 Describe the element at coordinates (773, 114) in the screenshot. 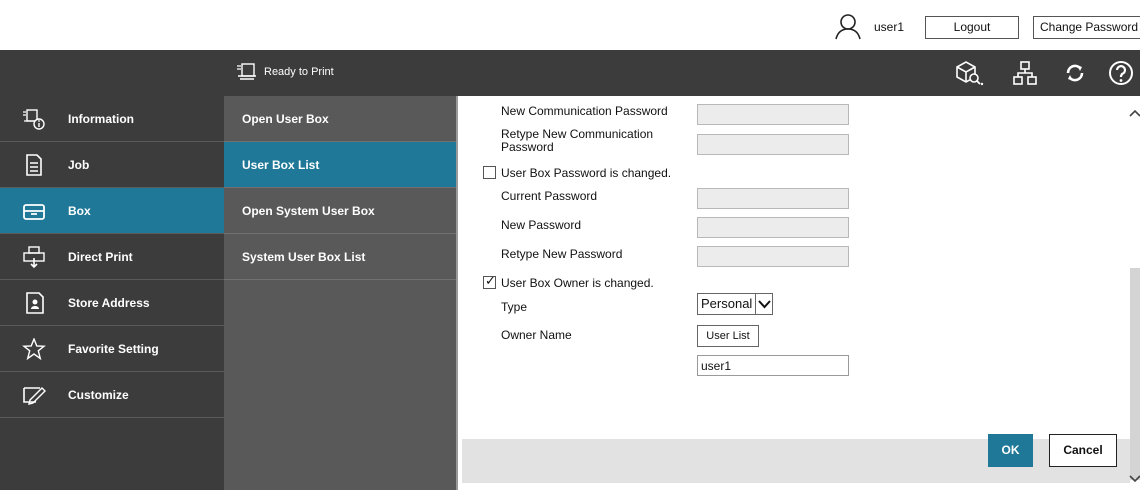

I see `new-comm-password-field` at that location.